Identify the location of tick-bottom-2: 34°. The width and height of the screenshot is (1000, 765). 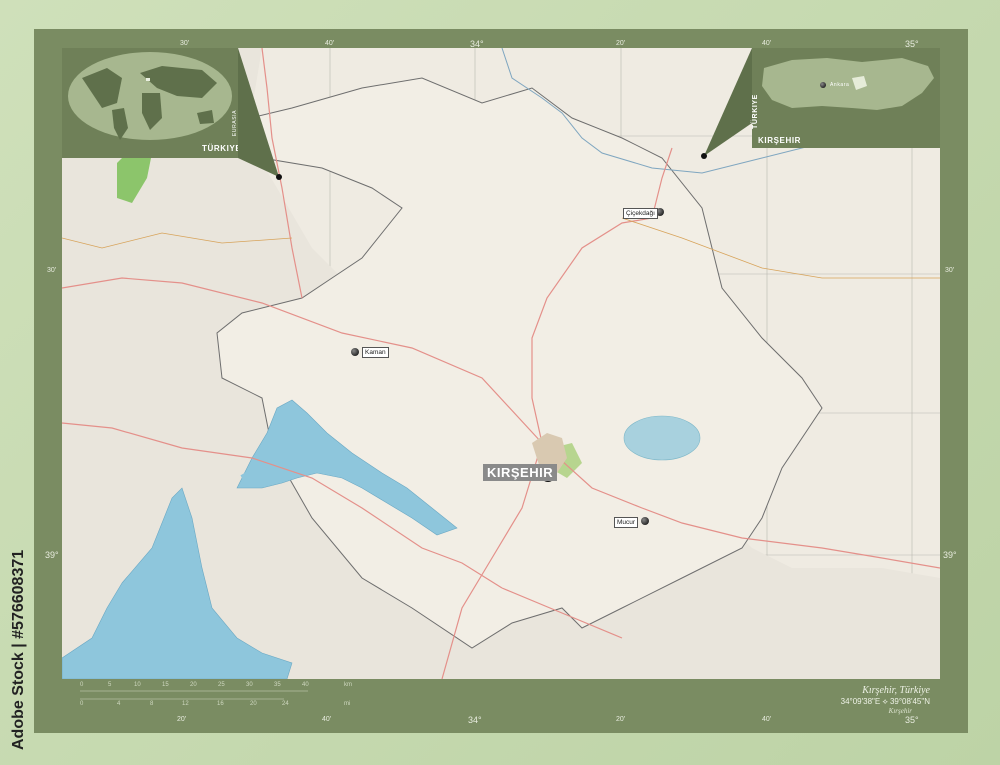
(475, 720).